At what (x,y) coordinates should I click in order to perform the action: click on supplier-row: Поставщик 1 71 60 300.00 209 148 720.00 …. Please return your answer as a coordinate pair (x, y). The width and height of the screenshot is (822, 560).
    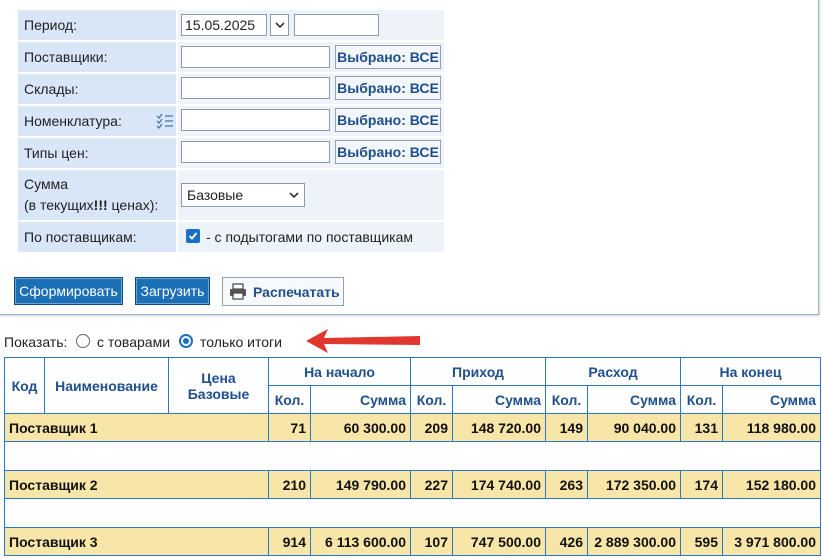
    Looking at the image, I should click on (412, 427).